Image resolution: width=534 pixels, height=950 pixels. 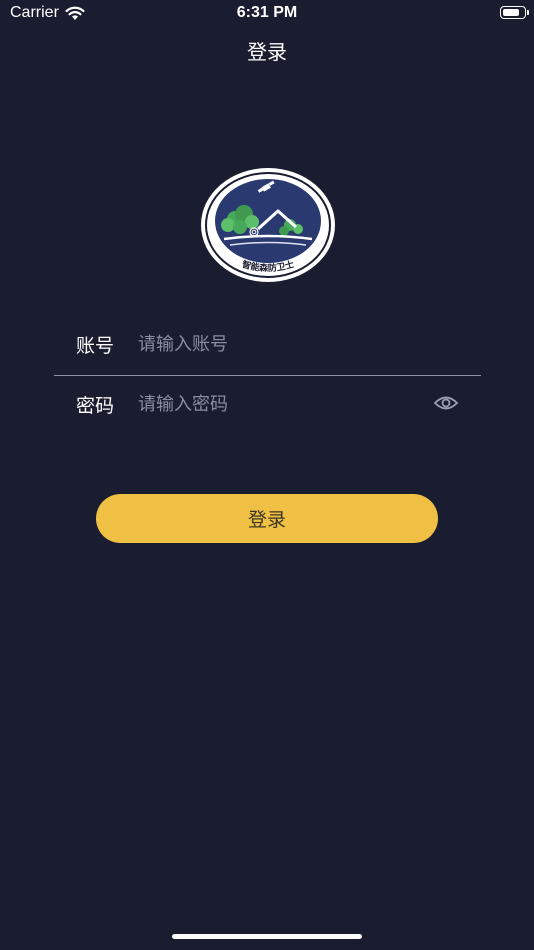 What do you see at coordinates (267, 52) in the screenshot?
I see `page-title: 登录` at bounding box center [267, 52].